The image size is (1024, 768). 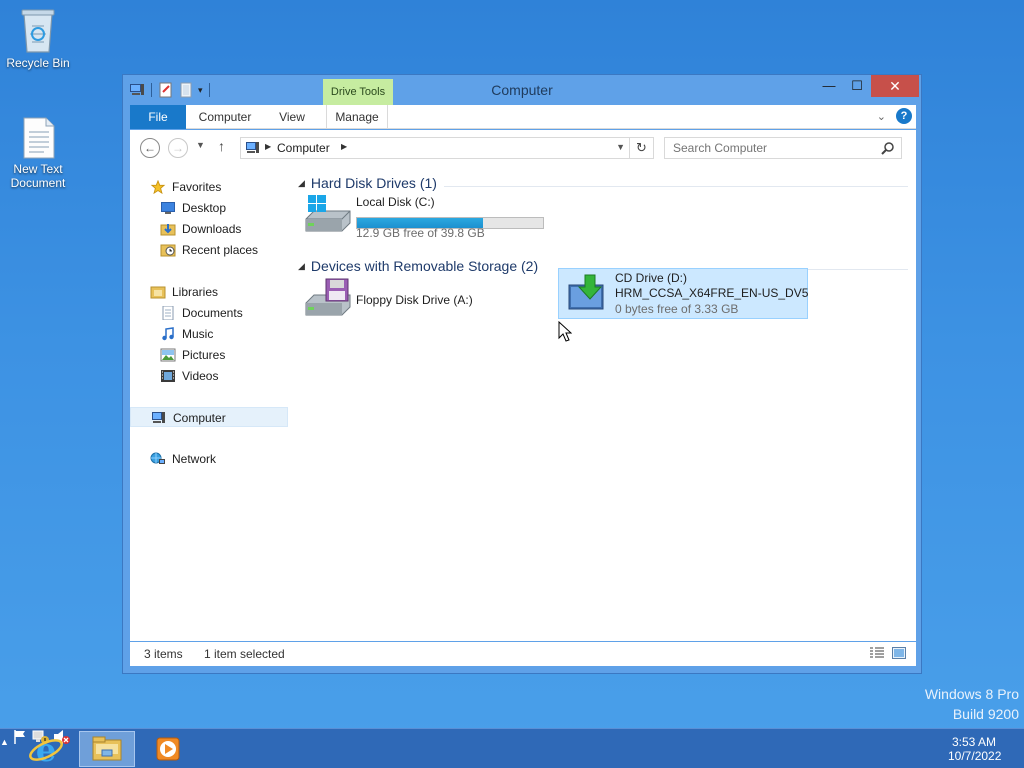 What do you see at coordinates (168, 376) in the screenshot?
I see `videos-icon` at bounding box center [168, 376].